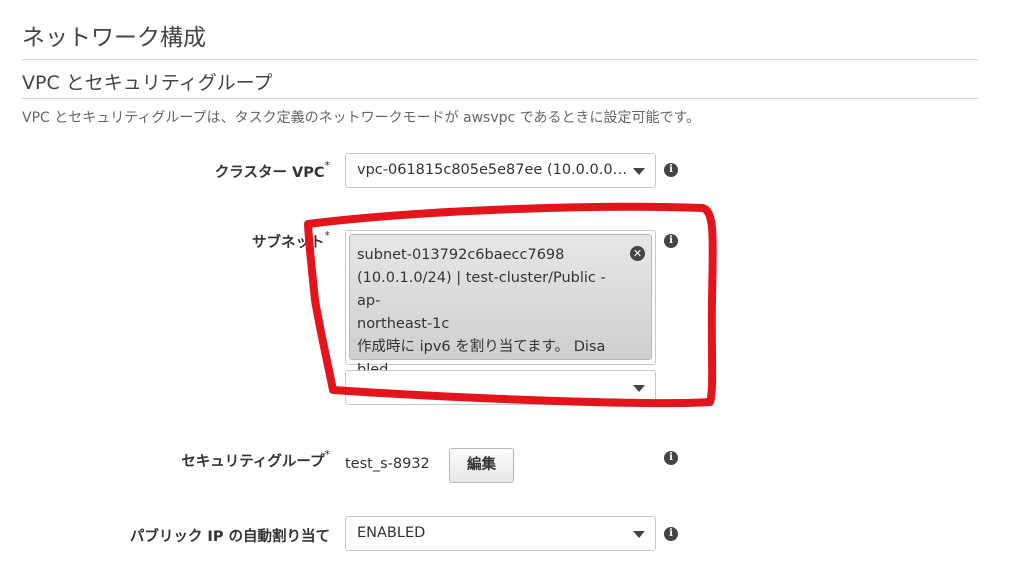 This screenshot has width=1012, height=586. Describe the element at coordinates (500, 533) in the screenshot. I see `public-ip-select: ENABLED` at that location.